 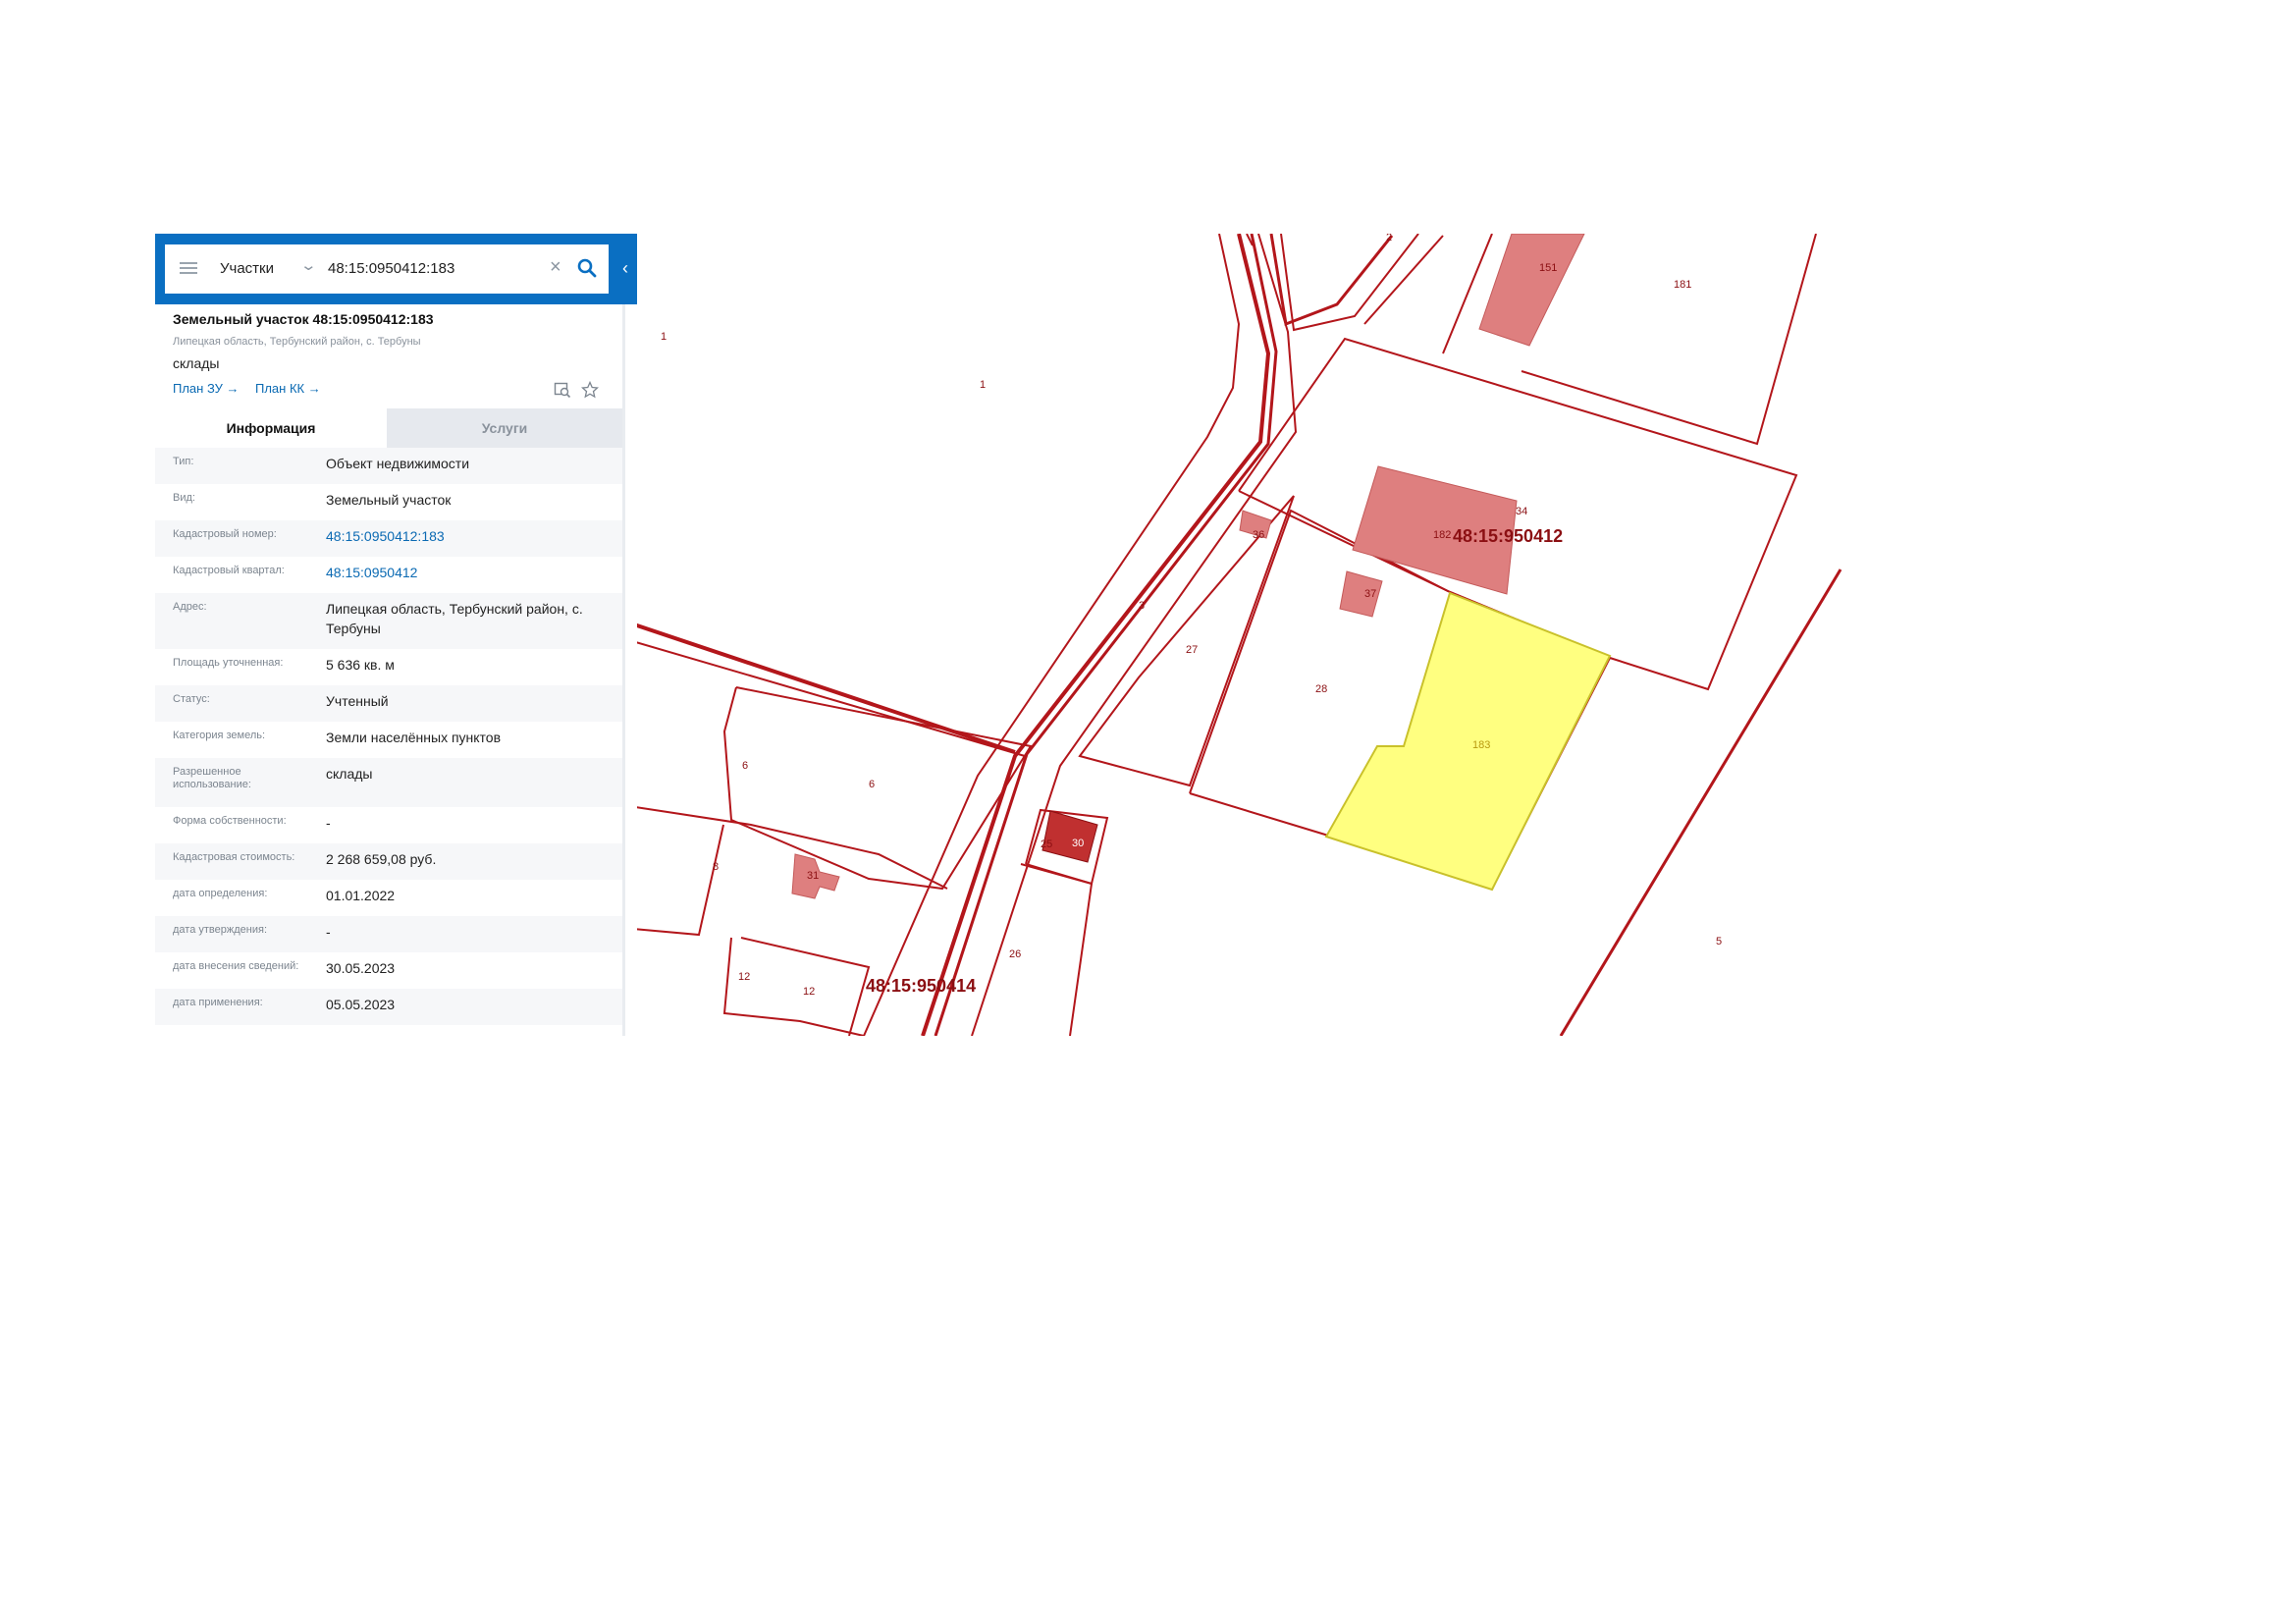 What do you see at coordinates (388, 825) in the screenshot?
I see `attribute-row: Форма собственности: -` at bounding box center [388, 825].